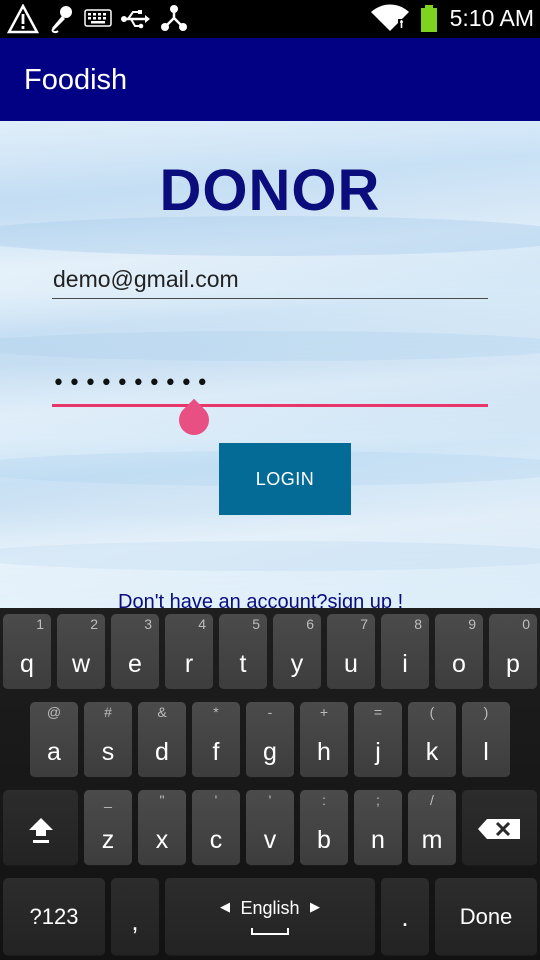 The height and width of the screenshot is (960, 540). What do you see at coordinates (98, 18) in the screenshot?
I see `keyboard-icon` at bounding box center [98, 18].